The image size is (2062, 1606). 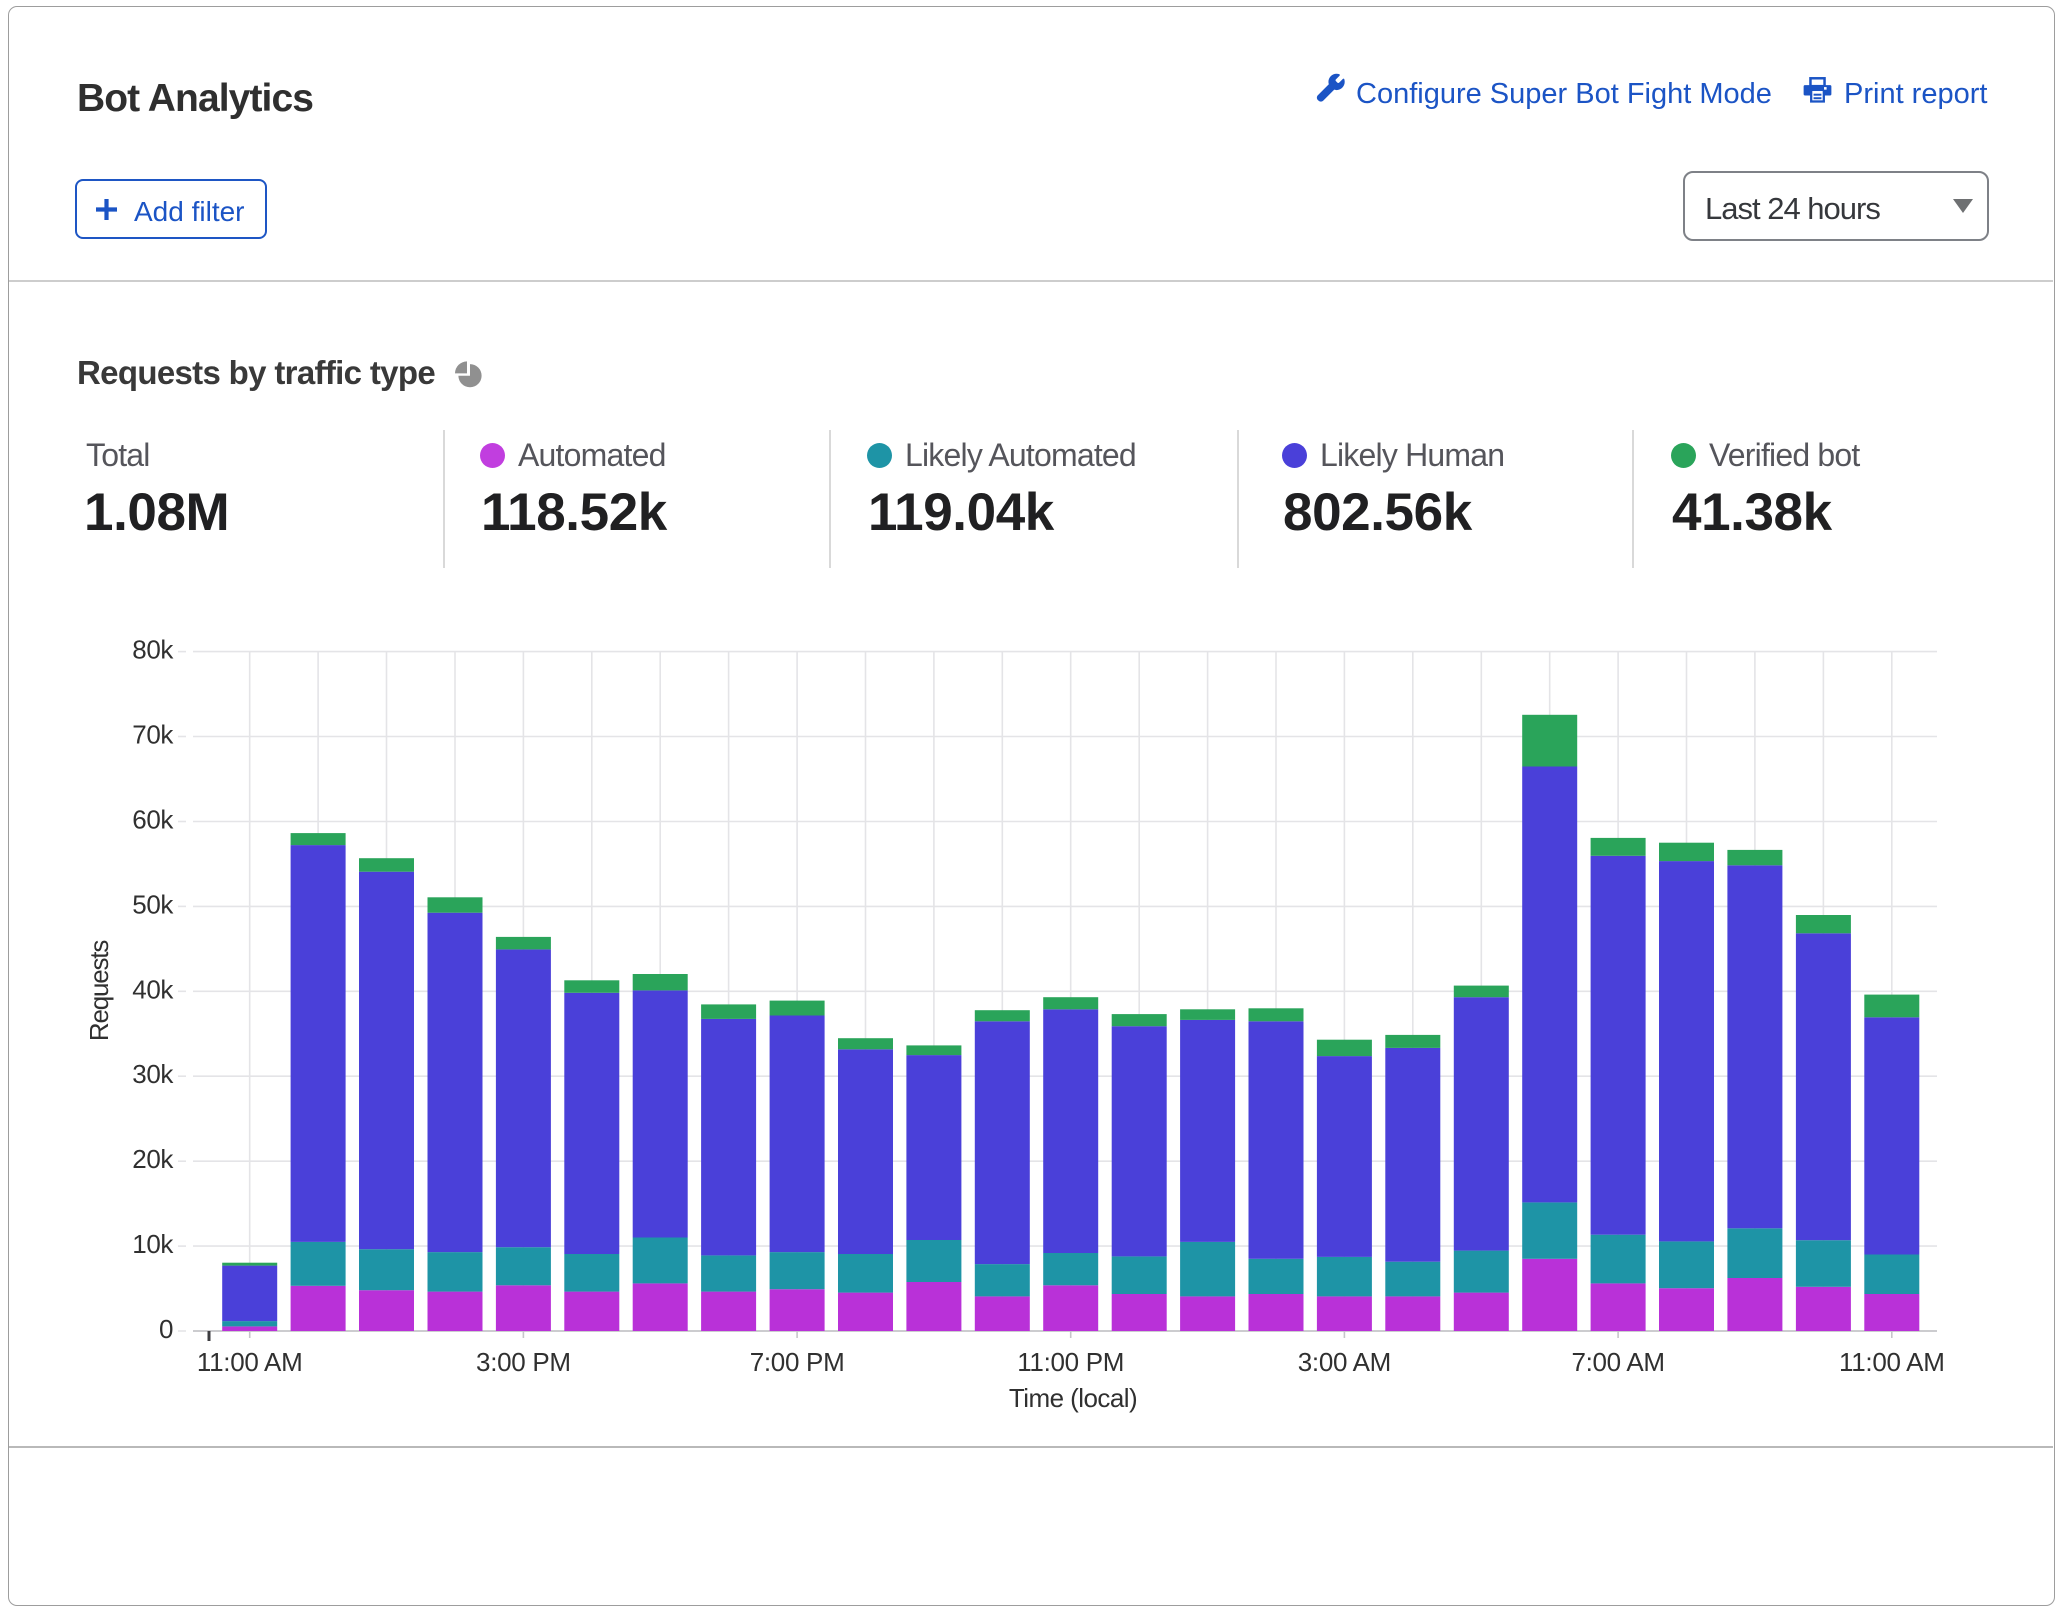 I want to click on svg-text: 50k, so click(x=153, y=904).